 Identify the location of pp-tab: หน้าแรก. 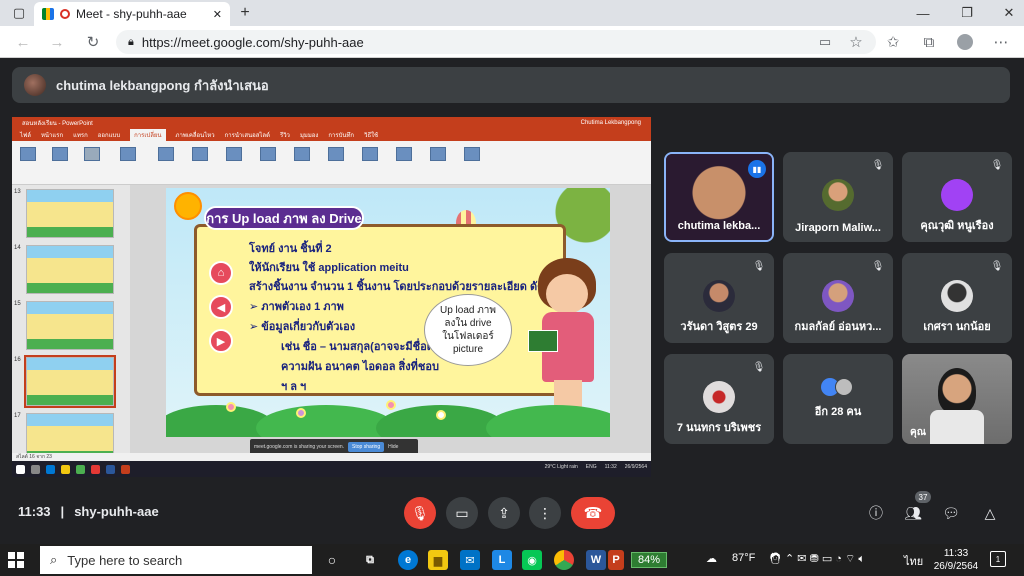
(52, 136).